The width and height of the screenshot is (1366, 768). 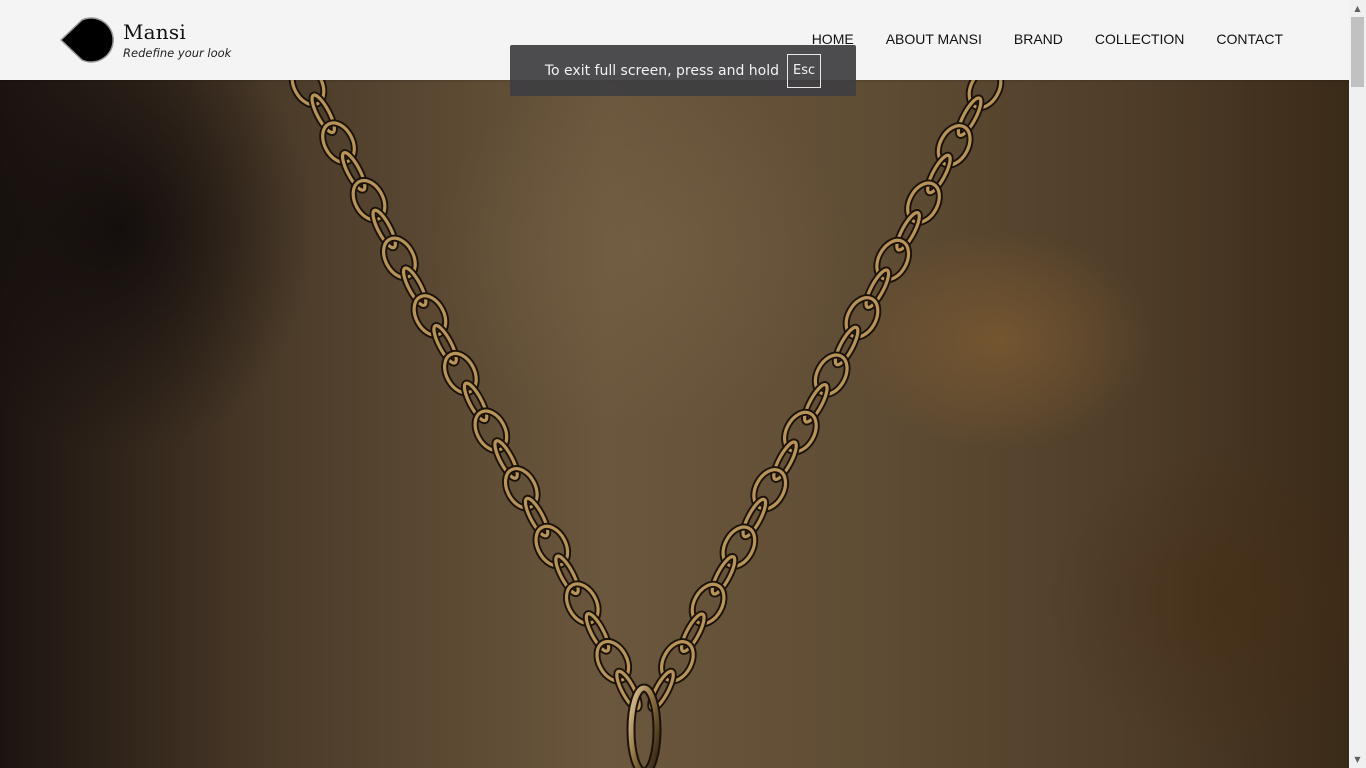 I want to click on nav-item-brand: BRAND, so click(x=1038, y=39).